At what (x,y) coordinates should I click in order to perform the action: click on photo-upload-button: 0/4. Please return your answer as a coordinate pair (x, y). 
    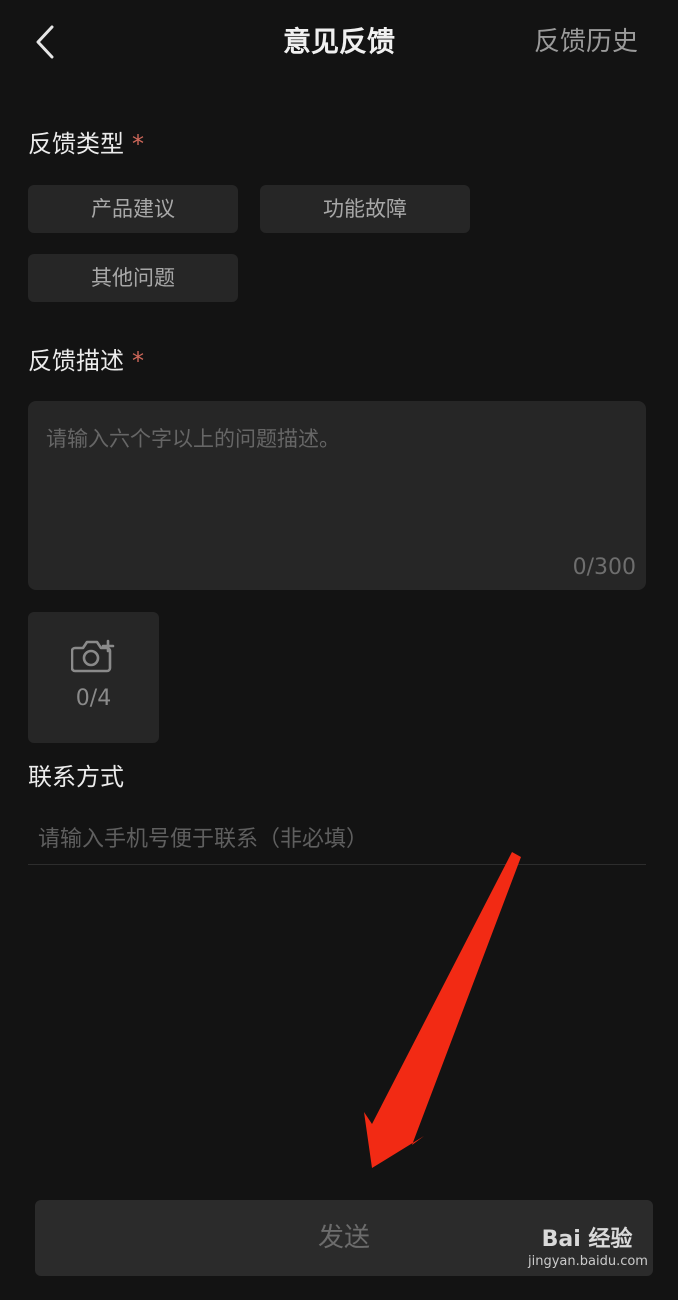
    Looking at the image, I should click on (93, 677).